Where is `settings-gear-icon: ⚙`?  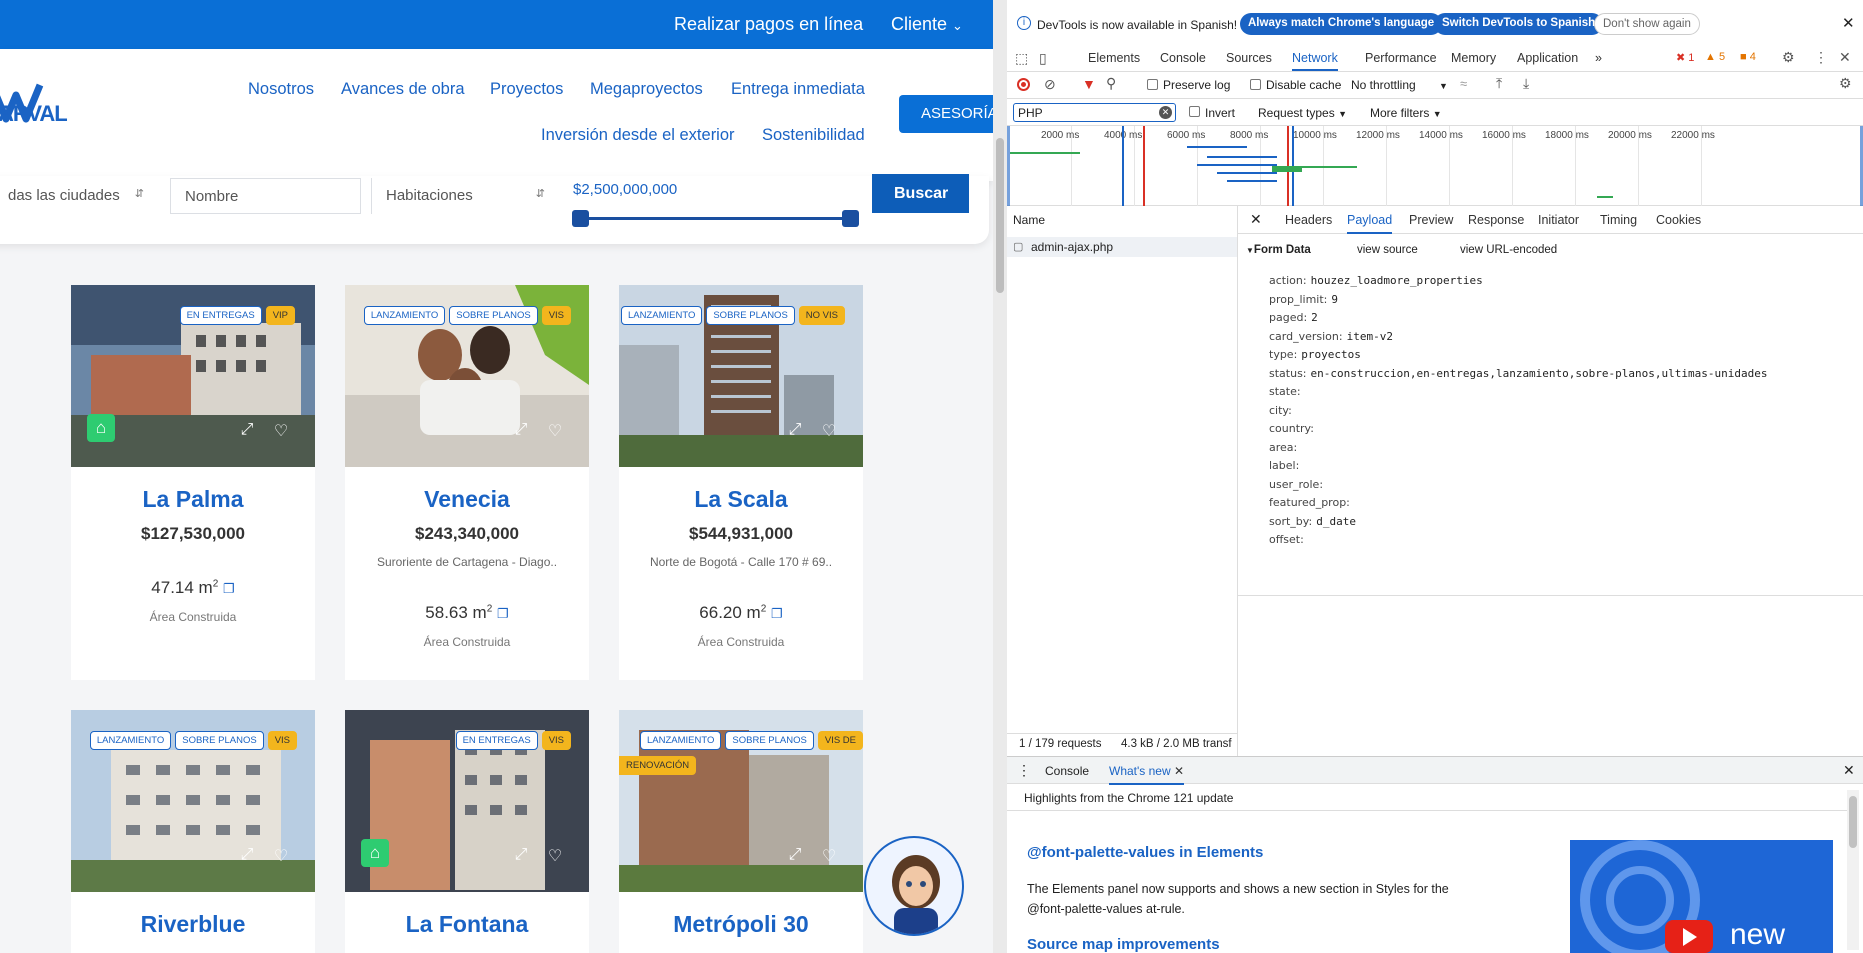
settings-gear-icon: ⚙ is located at coordinates (1788, 57).